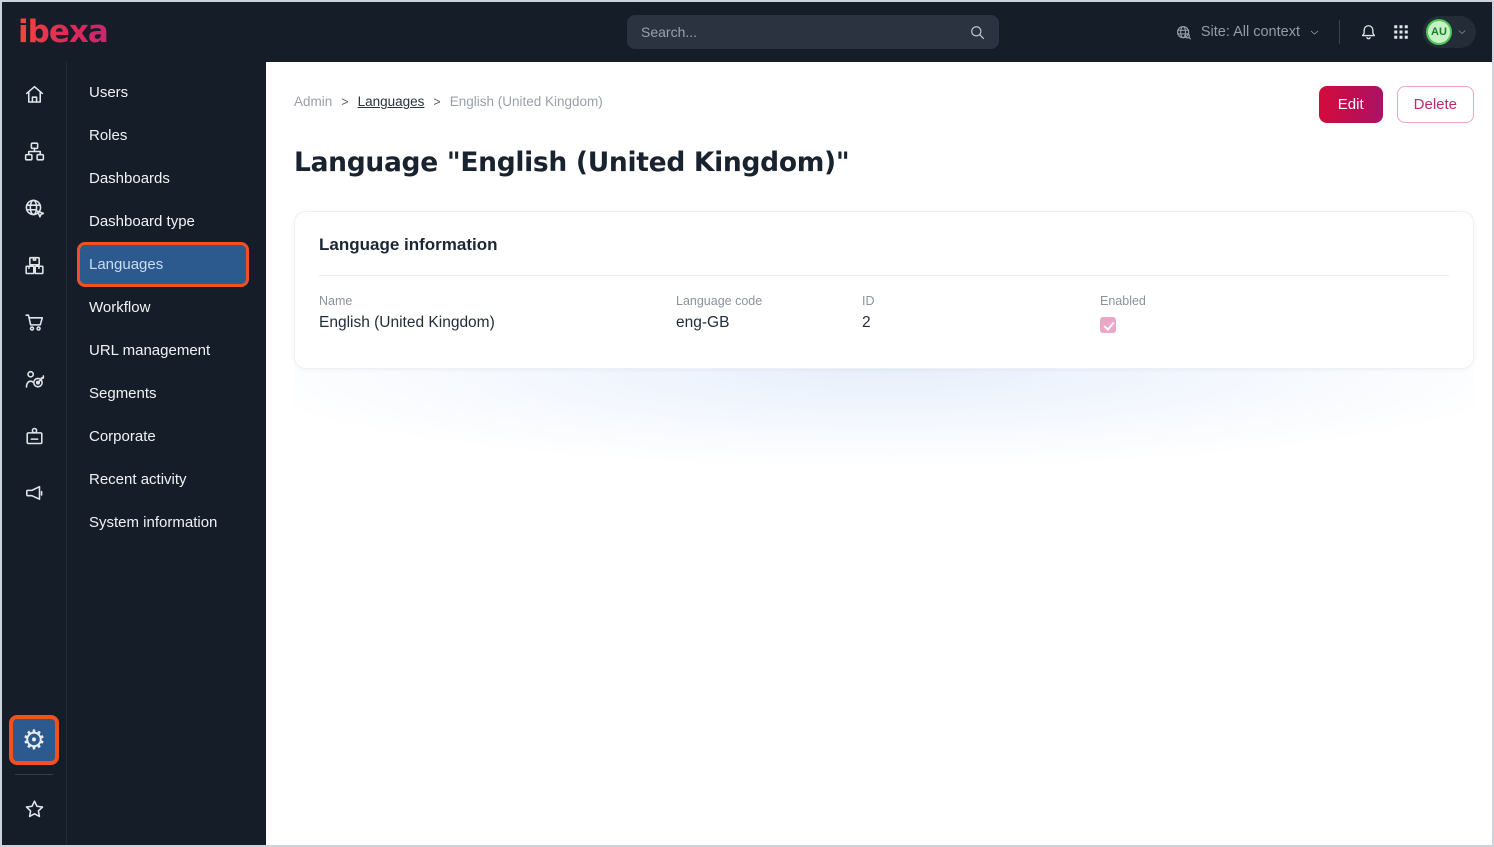 This screenshot has width=1494, height=847. Describe the element at coordinates (166, 436) in the screenshot. I see `sidebar-item-corporate: Corporate` at that location.